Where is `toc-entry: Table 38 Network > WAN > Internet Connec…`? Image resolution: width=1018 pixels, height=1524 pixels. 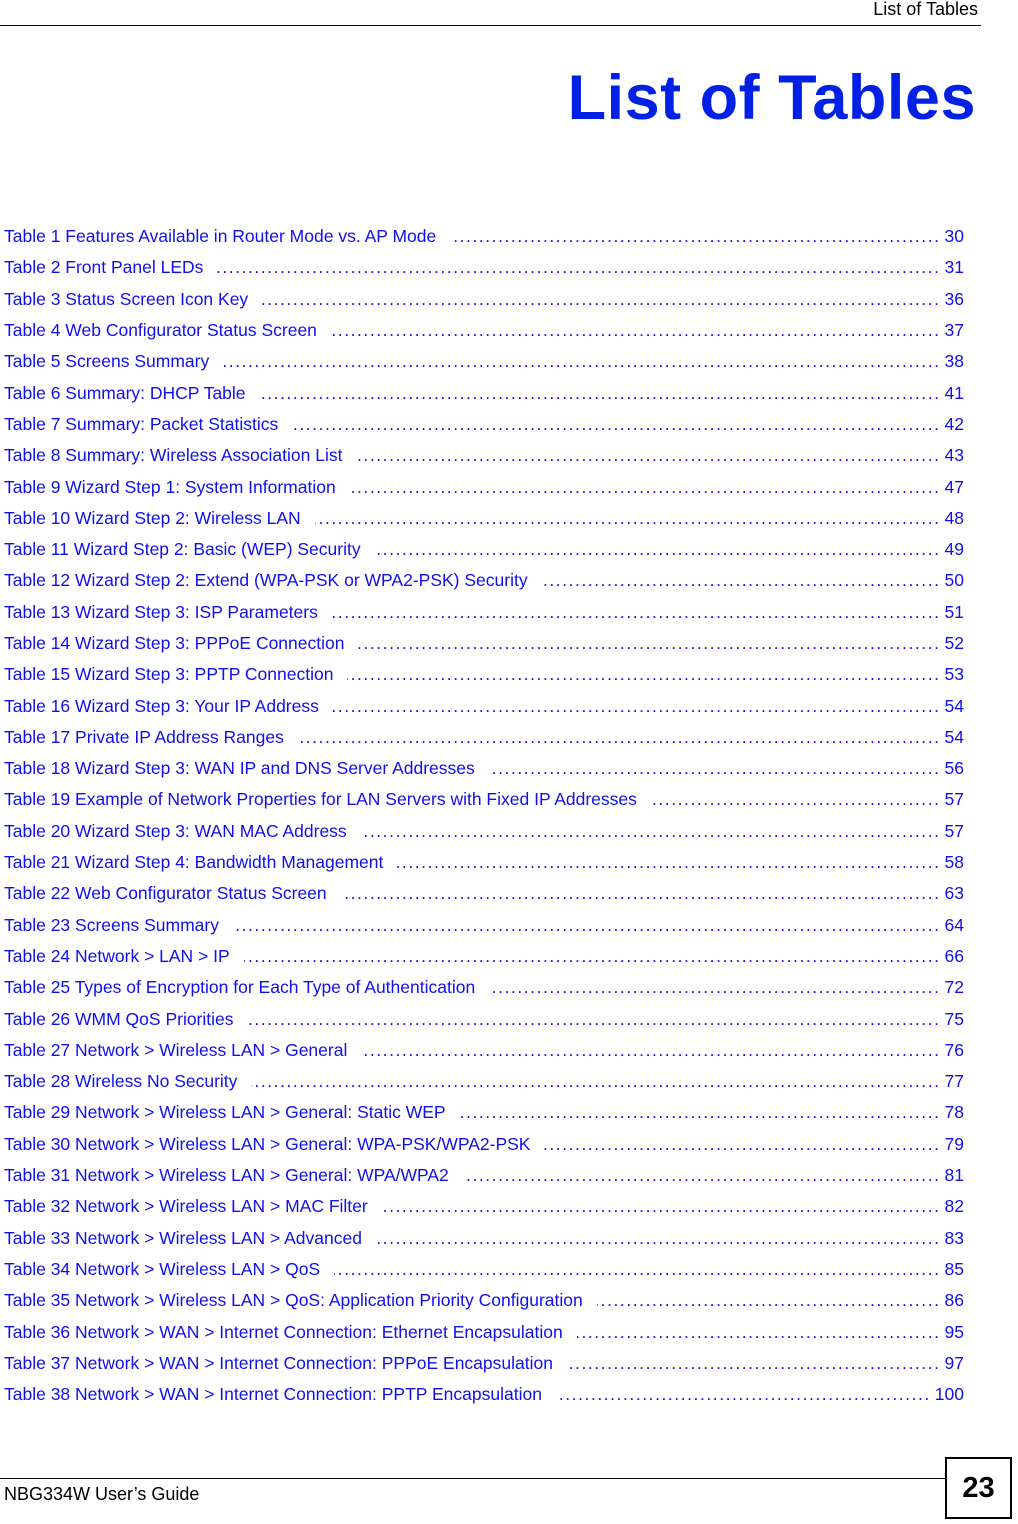 toc-entry: Table 38 Network > WAN > Internet Connec… is located at coordinates (484, 1394).